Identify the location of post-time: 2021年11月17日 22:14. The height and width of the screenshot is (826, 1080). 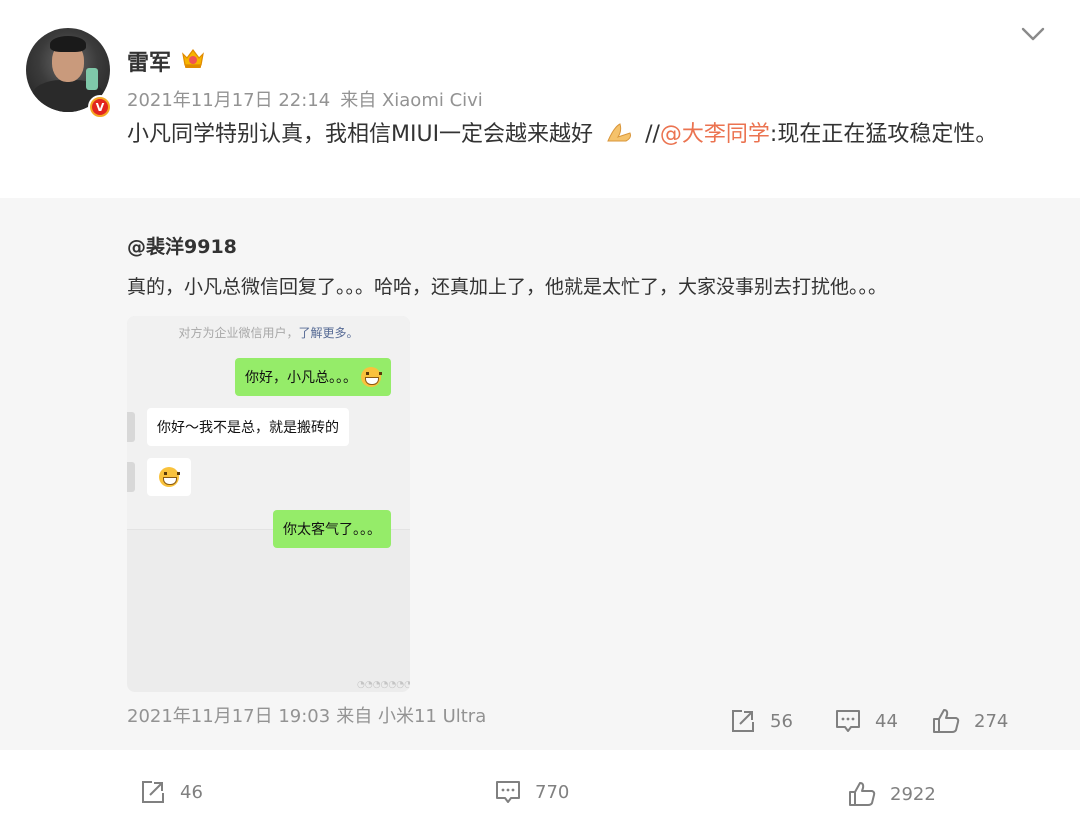
(228, 100).